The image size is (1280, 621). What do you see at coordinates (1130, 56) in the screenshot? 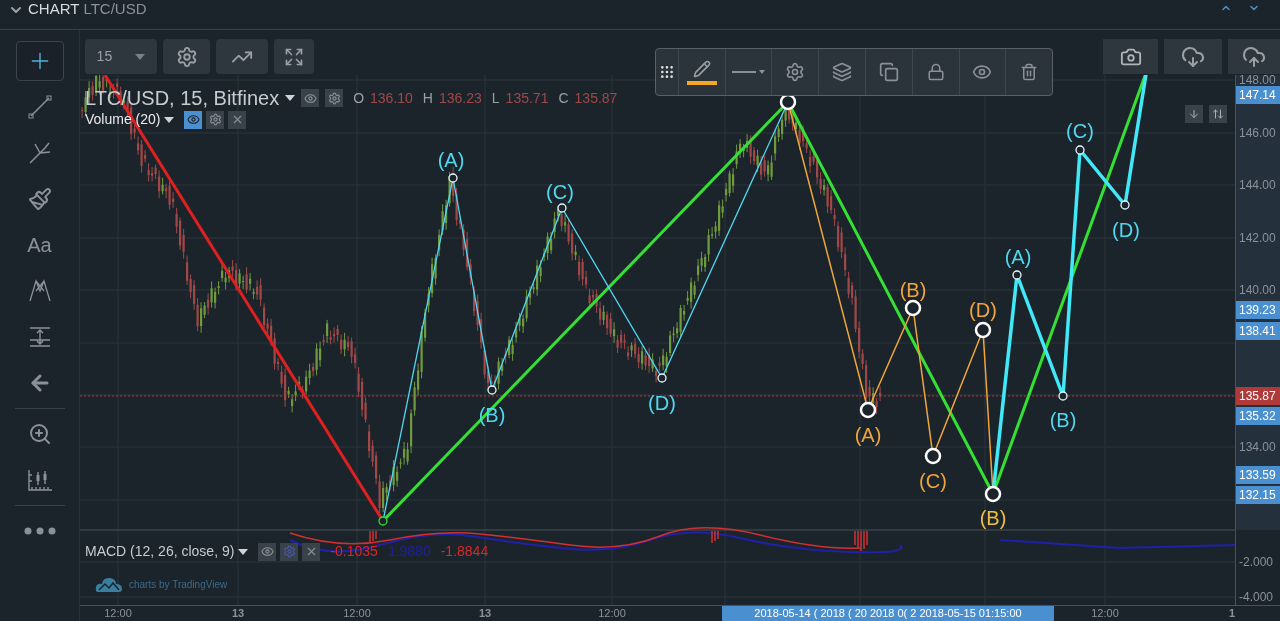
I see `screenshot-button` at bounding box center [1130, 56].